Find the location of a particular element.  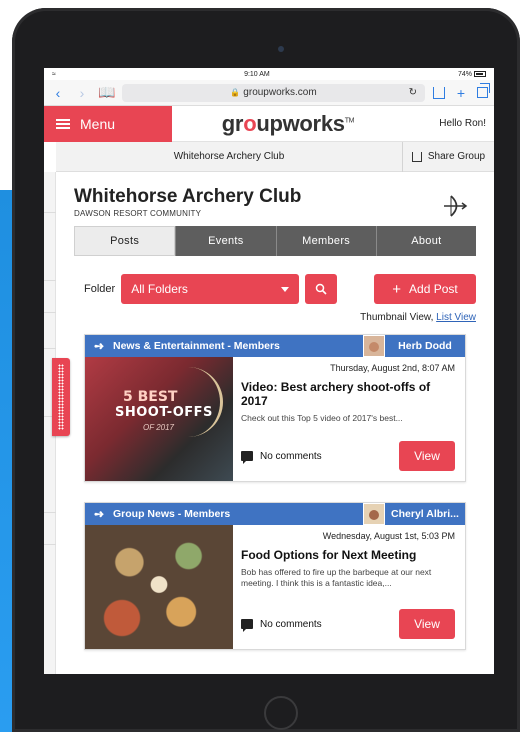

bow-graphic is located at coordinates (197, 402).